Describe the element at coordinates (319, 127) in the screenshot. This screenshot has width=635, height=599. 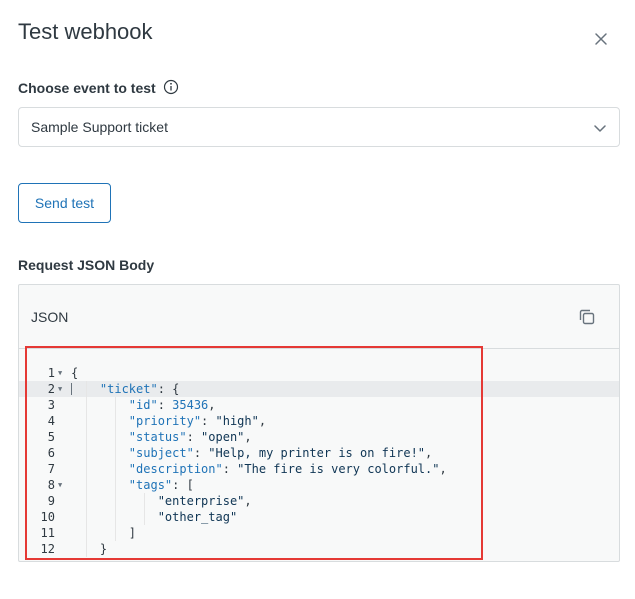
I see `event-select: Sample Support ticket` at that location.